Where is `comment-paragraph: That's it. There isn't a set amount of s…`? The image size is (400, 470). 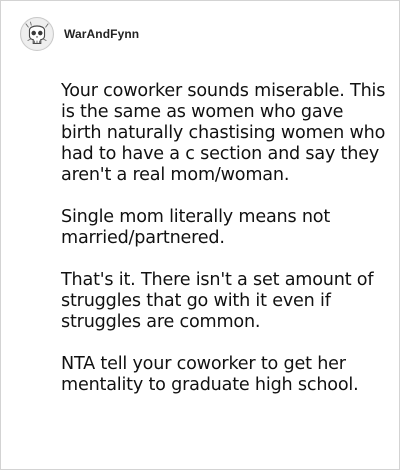 comment-paragraph: That's it. There isn't a set amount of s… is located at coordinates (217, 301).